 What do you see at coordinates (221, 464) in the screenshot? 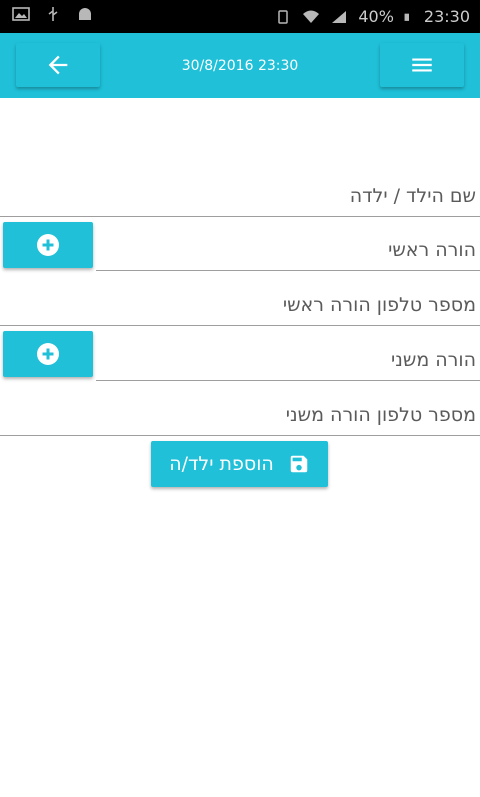
I see `add-child-label: הוספת ילד/ה` at bounding box center [221, 464].